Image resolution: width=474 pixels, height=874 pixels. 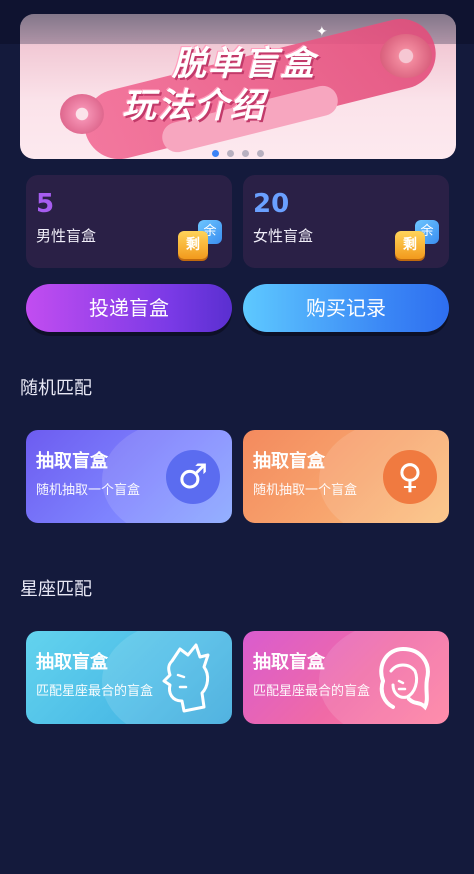 What do you see at coordinates (193, 477) in the screenshot?
I see `male-symbol-icon: ♂` at bounding box center [193, 477].